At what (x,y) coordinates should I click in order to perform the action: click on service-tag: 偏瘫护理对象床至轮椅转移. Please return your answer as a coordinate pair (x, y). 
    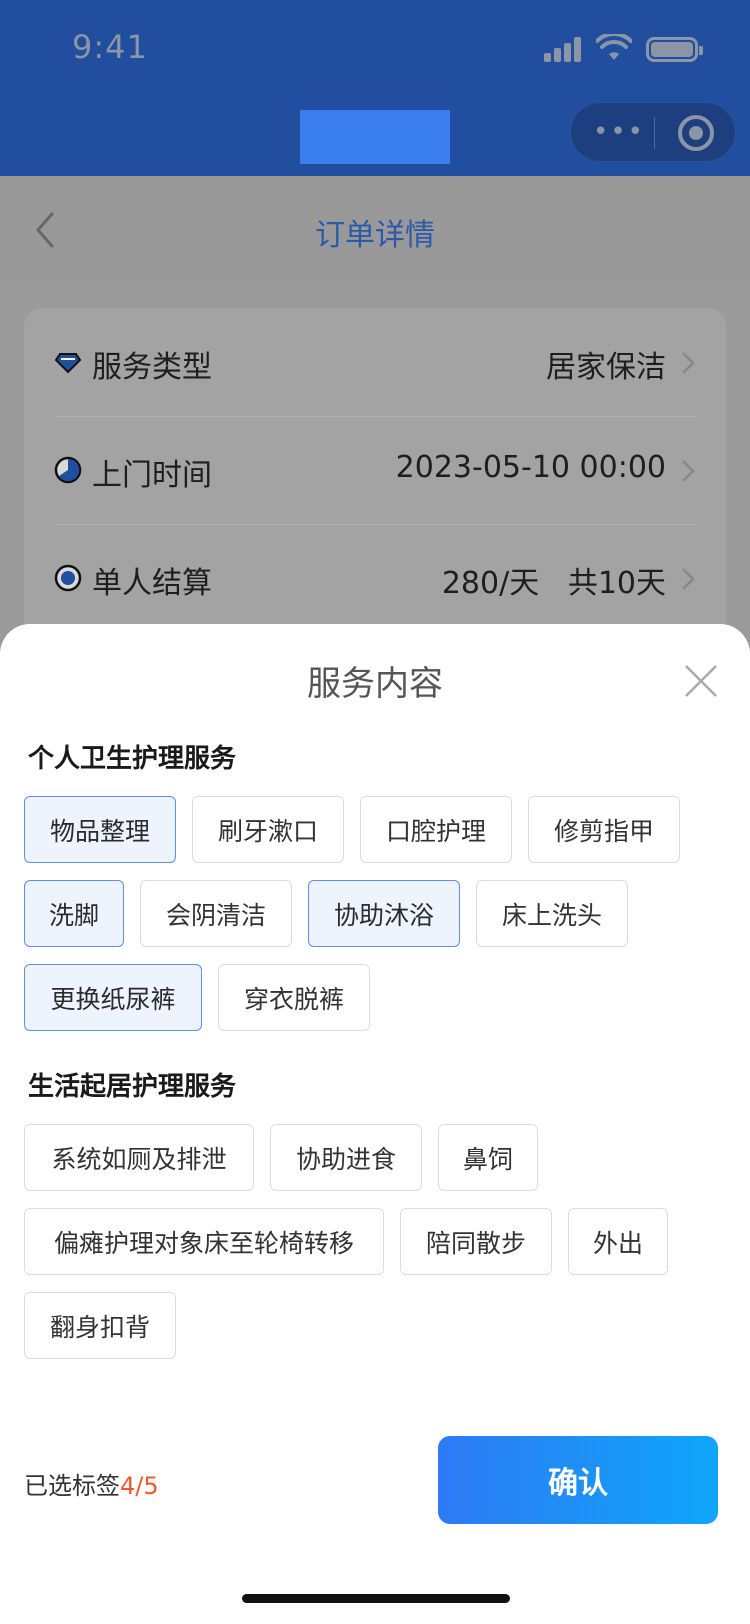
    Looking at the image, I should click on (204, 1241).